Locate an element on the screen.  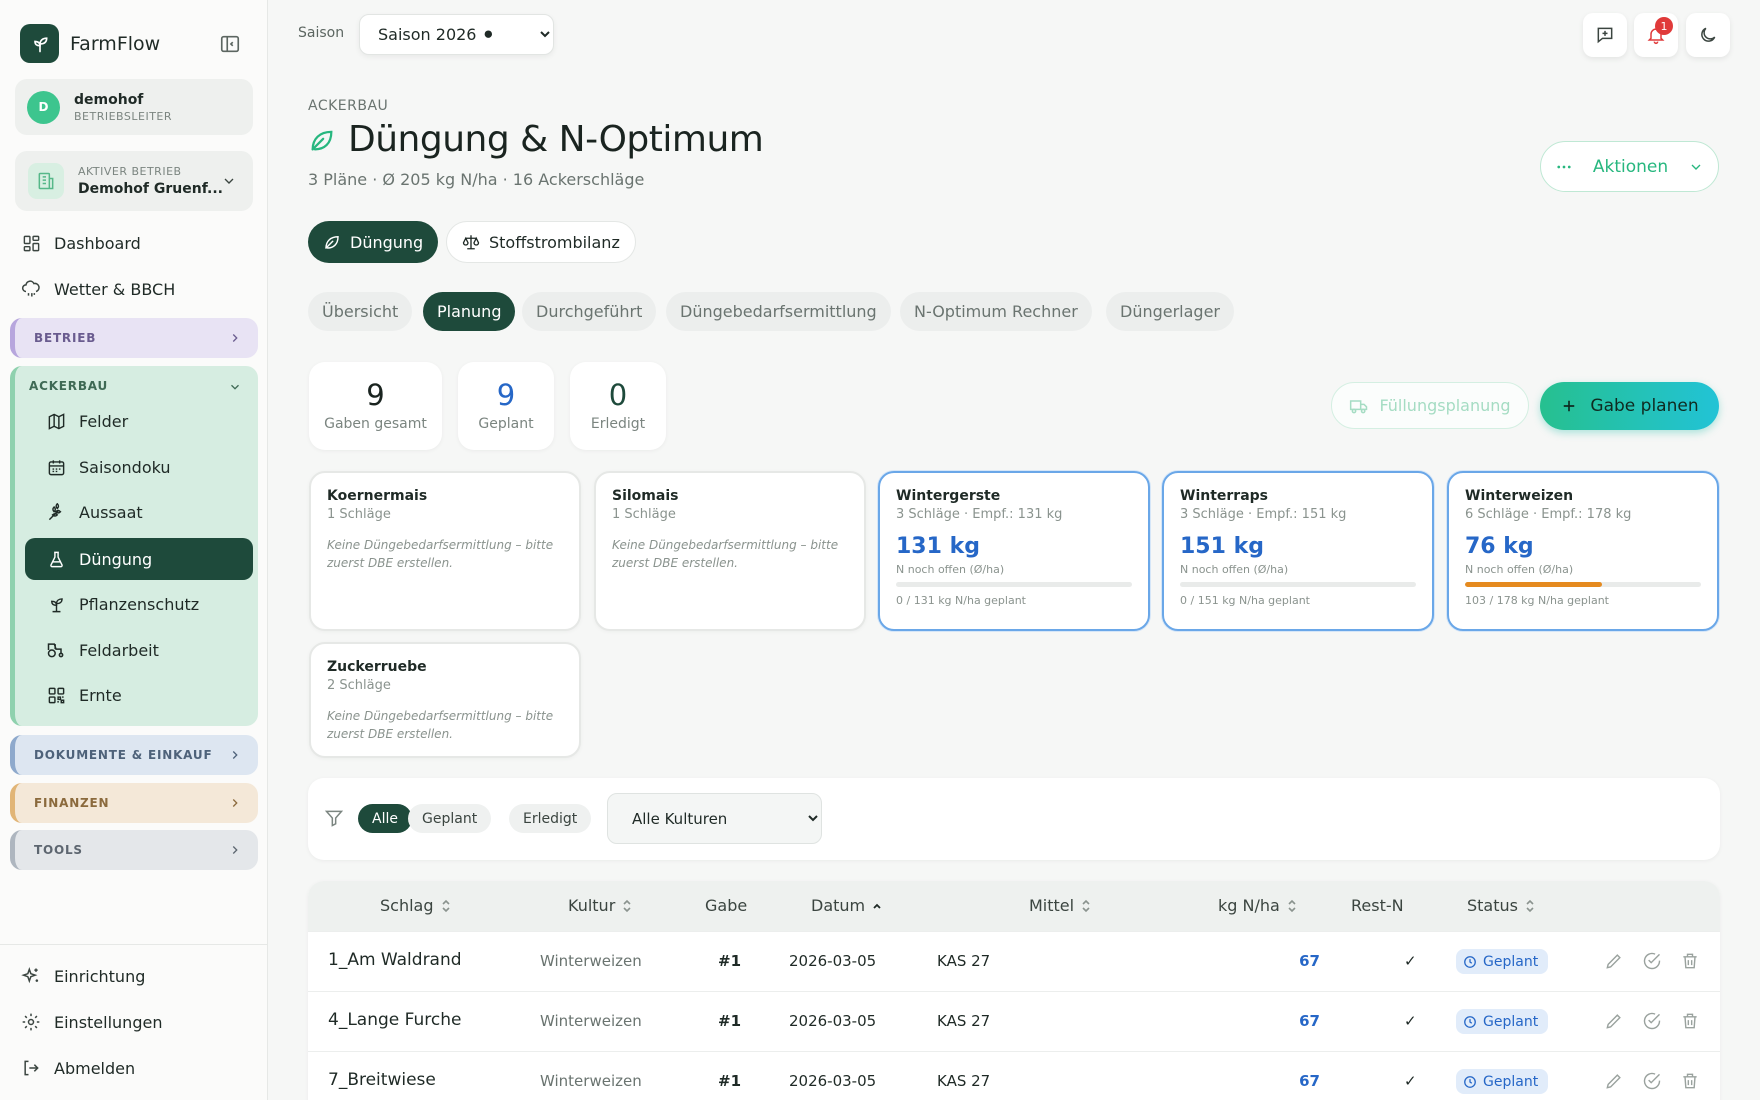
nav-einstellungen: Einstellungen is located at coordinates (135, 1022).